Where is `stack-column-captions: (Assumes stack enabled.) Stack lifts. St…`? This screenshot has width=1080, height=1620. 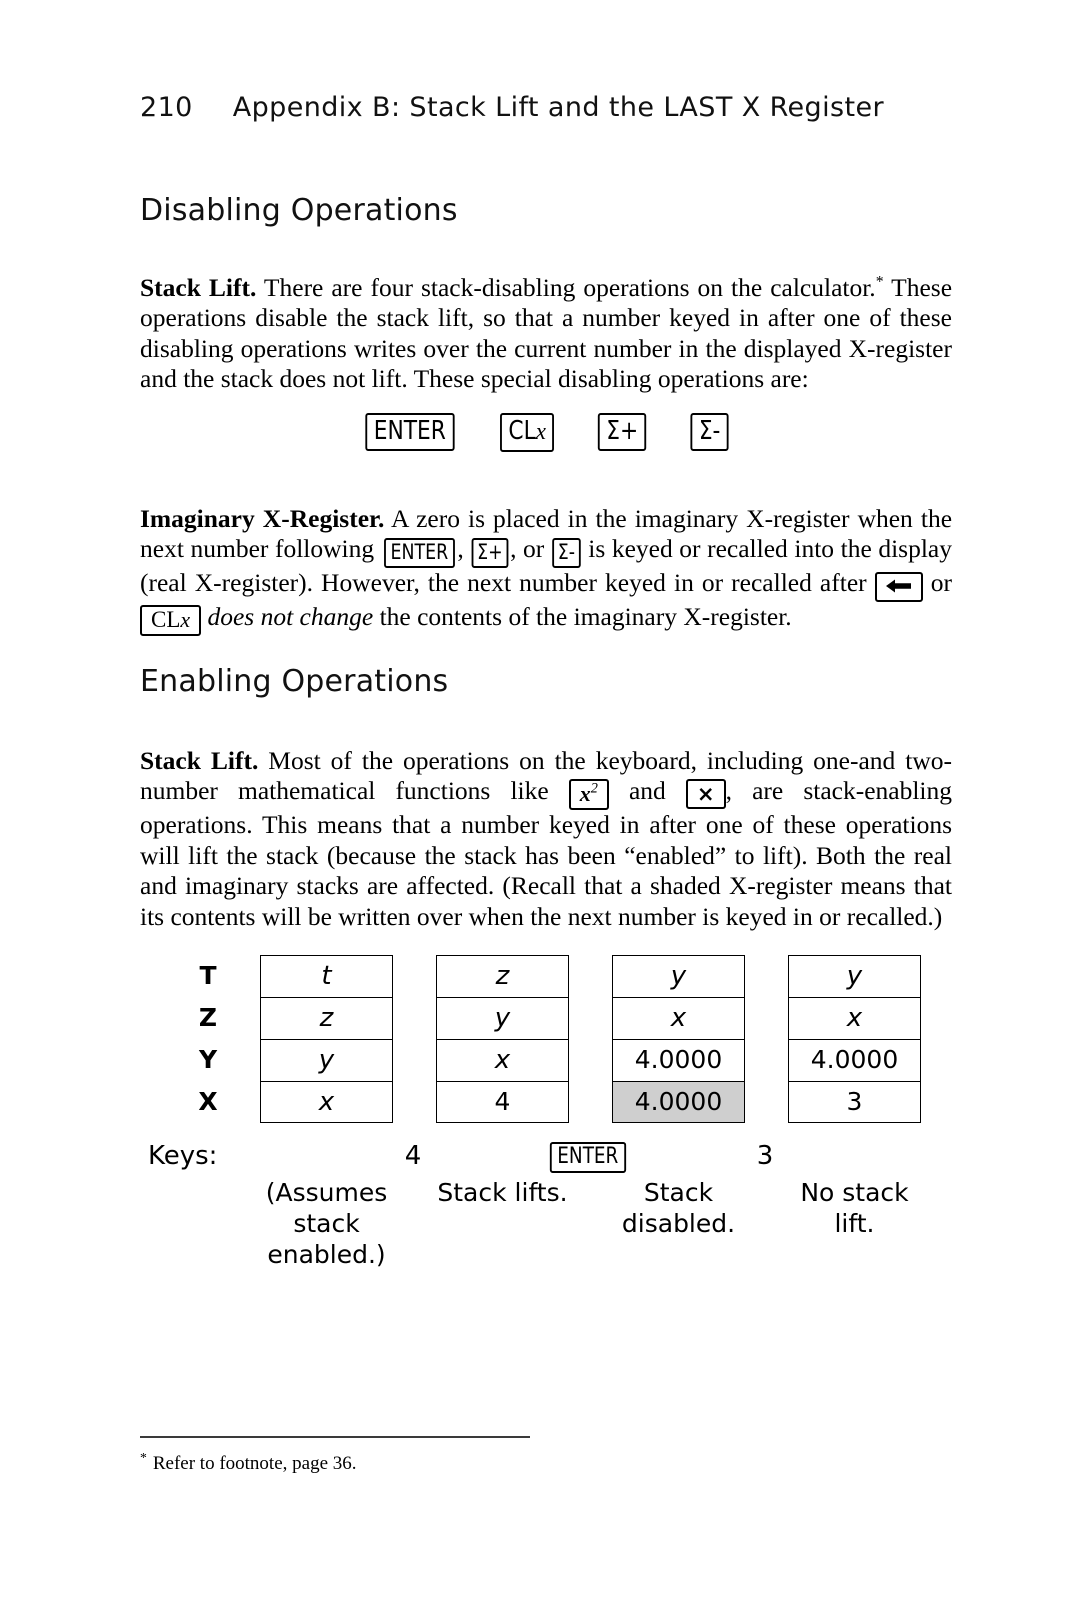
stack-column-captions: (Assumes stack enabled.) Stack lifts. St… is located at coordinates (606, 1223).